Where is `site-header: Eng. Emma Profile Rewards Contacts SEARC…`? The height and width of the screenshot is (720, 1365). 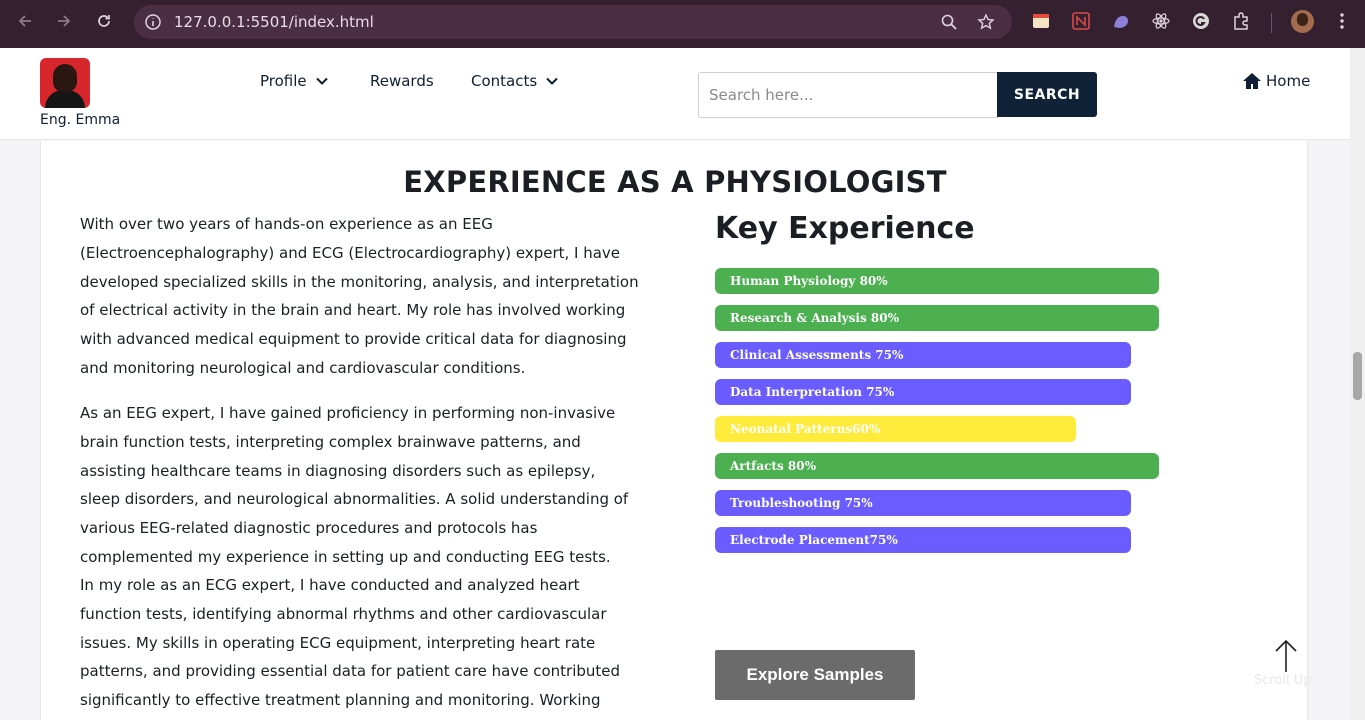 site-header: Eng. Emma Profile Rewards Contacts SEARC… is located at coordinates (675, 94).